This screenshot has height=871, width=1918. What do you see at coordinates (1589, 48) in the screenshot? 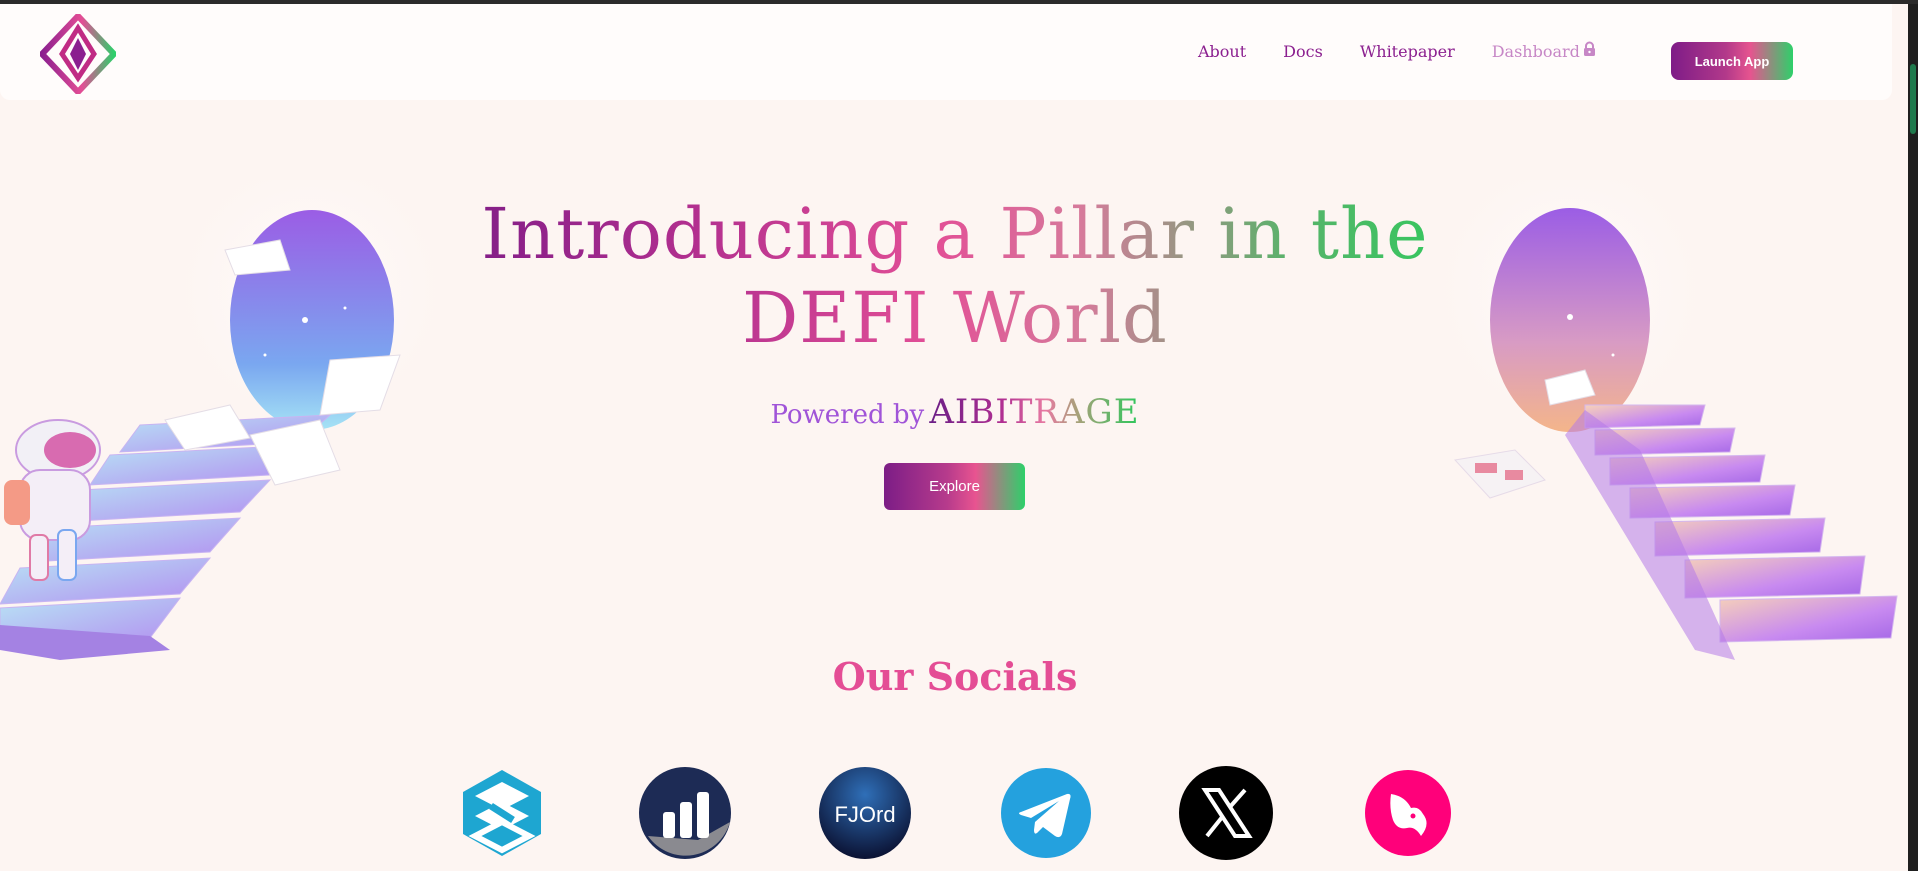
I see `lock-icon` at bounding box center [1589, 48].